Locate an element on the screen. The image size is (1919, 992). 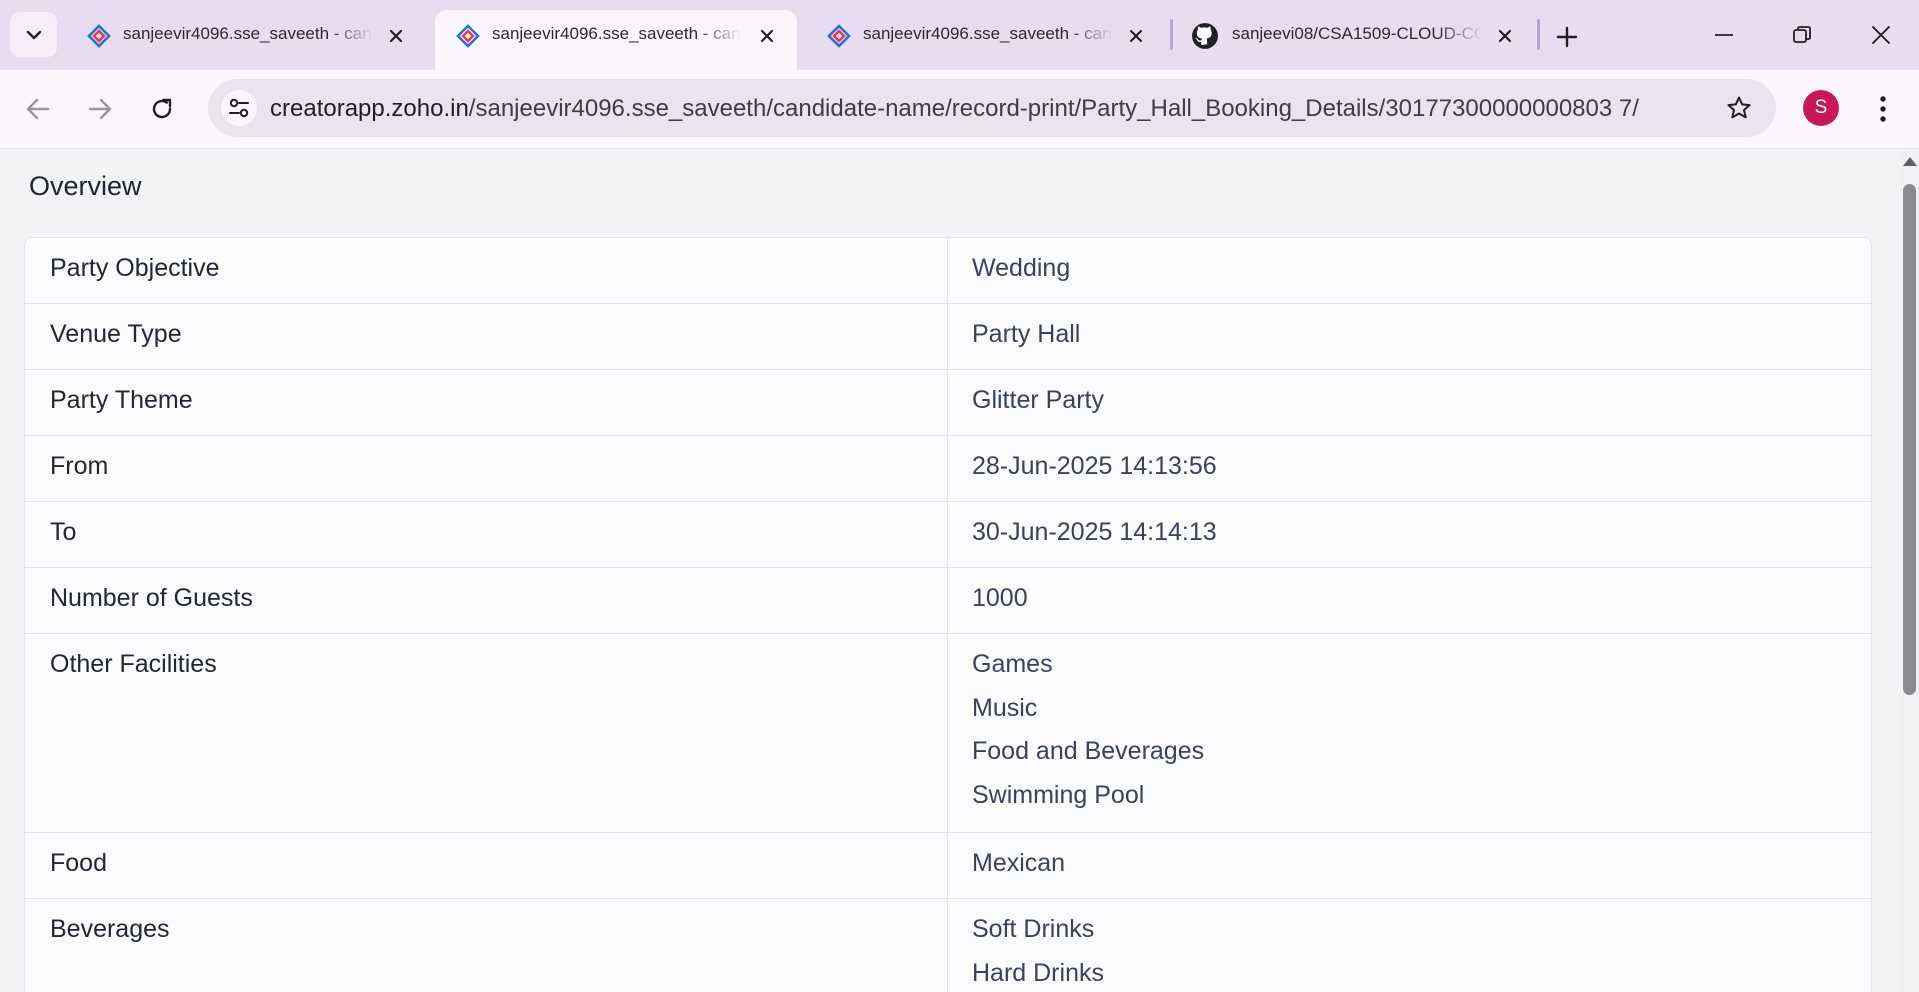
scroll-up-arrow-icon is located at coordinates (1910, 161).